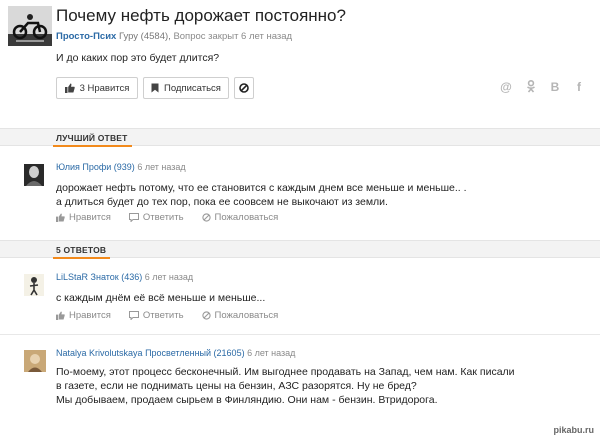 Image resolution: width=600 pixels, height=438 pixels. What do you see at coordinates (144, 36) in the screenshot?
I see `question-author-rank: Гуру (4584),` at bounding box center [144, 36].